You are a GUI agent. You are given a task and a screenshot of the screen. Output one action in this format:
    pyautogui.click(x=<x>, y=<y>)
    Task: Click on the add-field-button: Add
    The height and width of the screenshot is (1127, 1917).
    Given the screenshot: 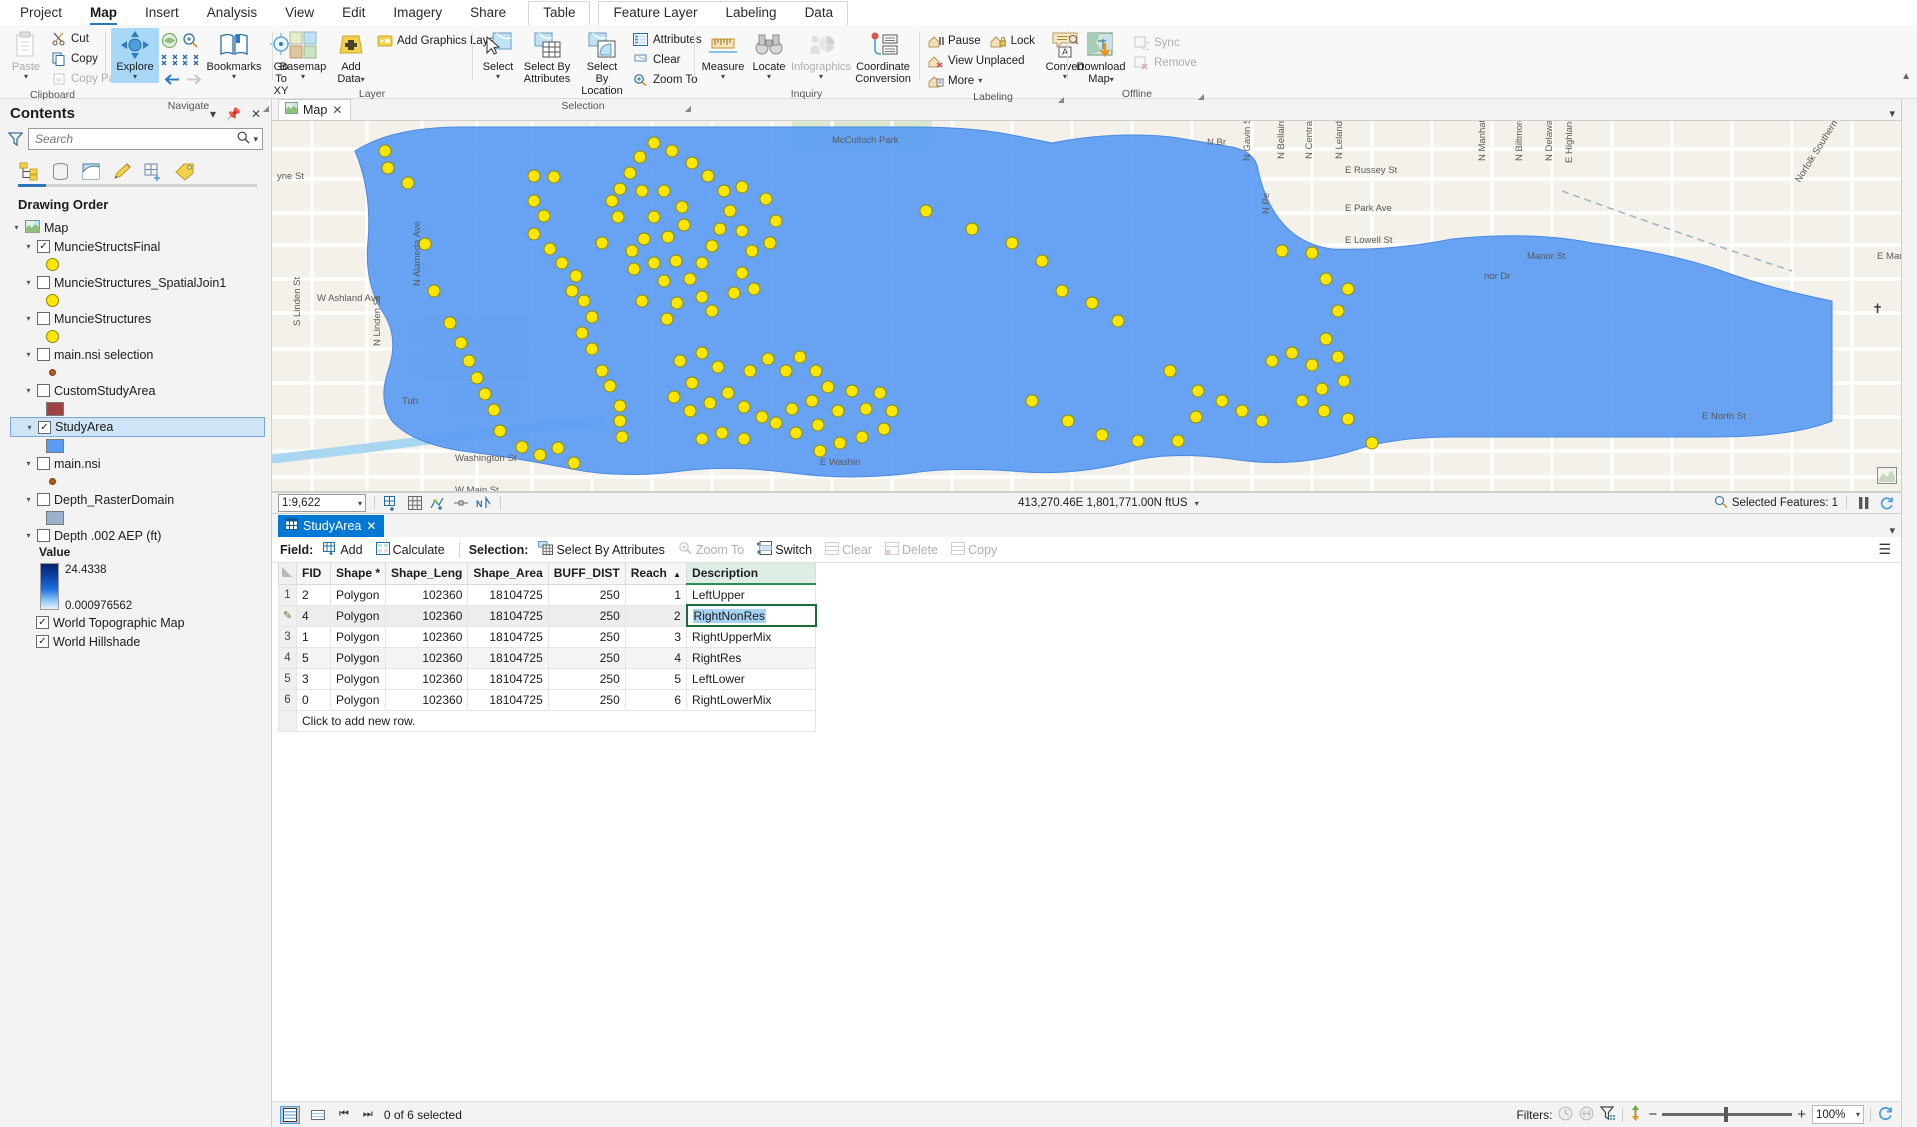 What is the action you would take?
    pyautogui.click(x=342, y=550)
    